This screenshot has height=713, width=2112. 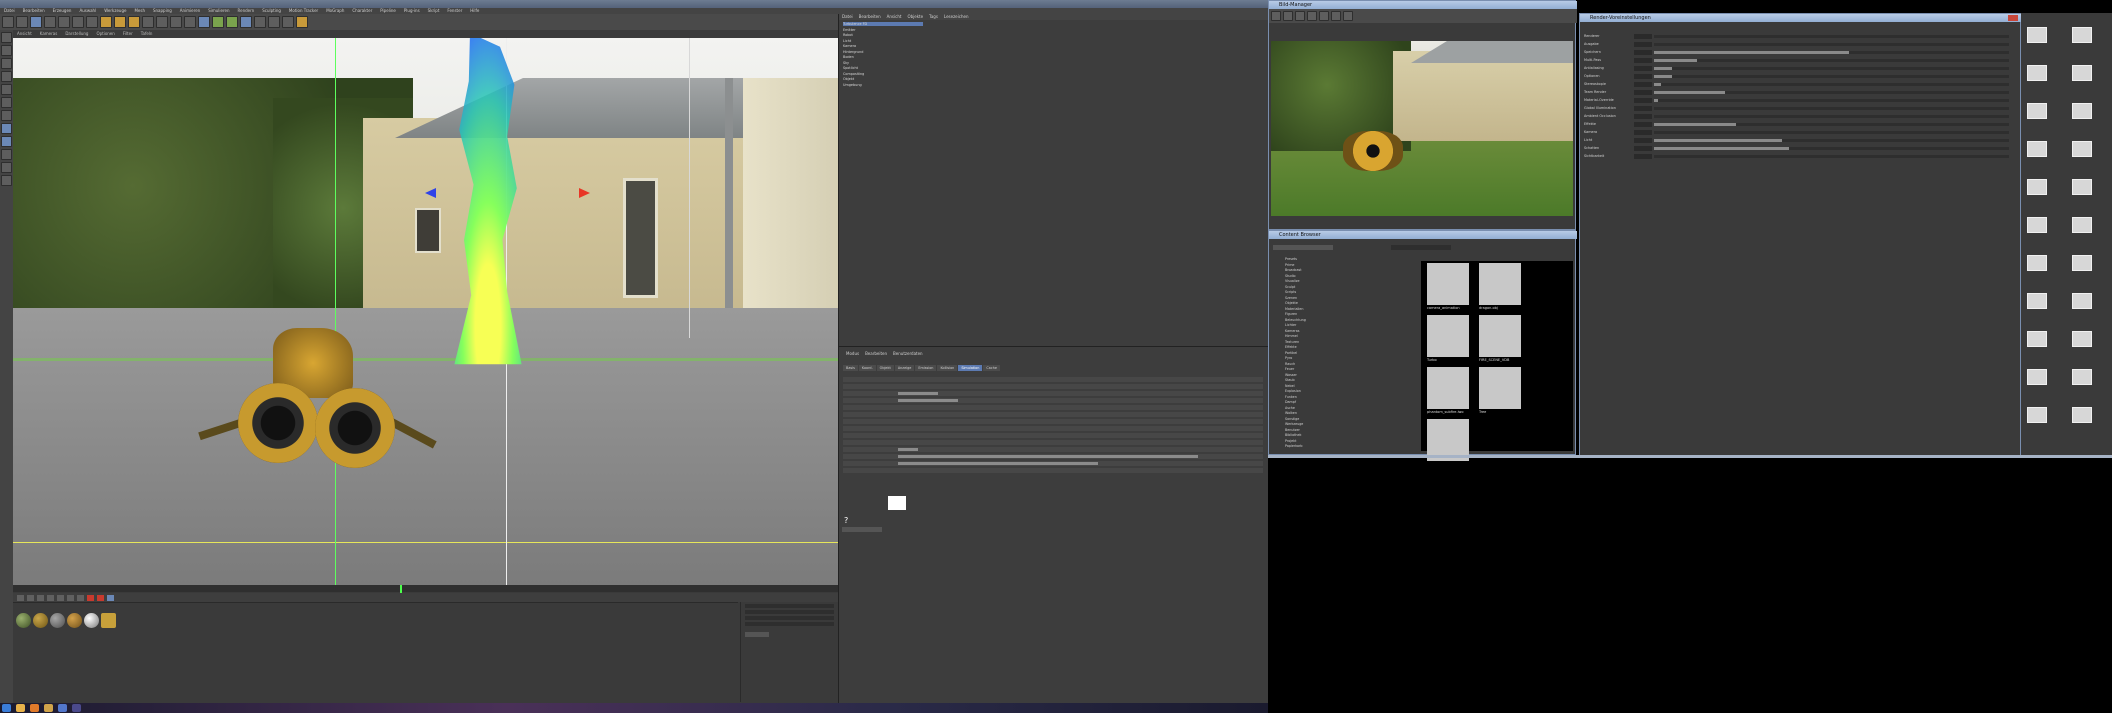 I want to click on tree-item: Papierkorb, so click(x=1320, y=446).